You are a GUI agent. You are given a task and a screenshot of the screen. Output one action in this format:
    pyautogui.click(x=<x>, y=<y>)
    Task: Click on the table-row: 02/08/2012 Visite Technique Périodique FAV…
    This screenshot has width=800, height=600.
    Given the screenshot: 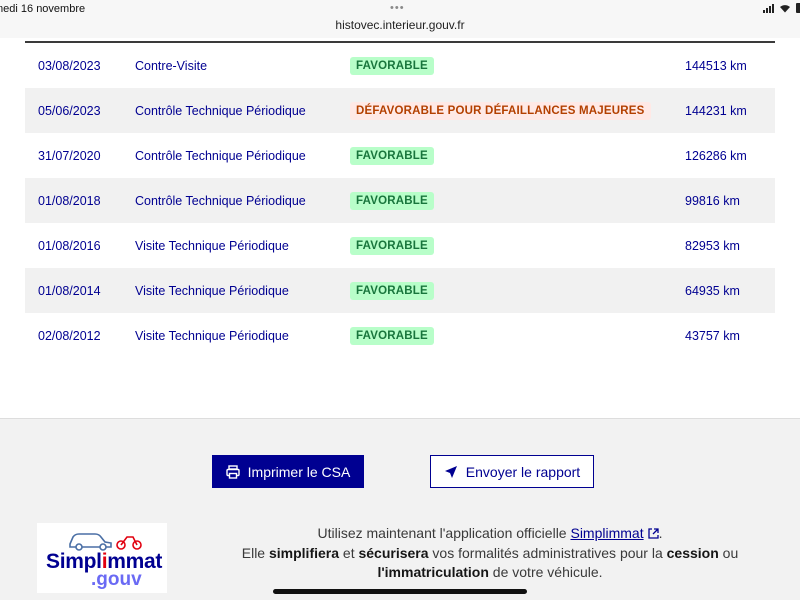 What is the action you would take?
    pyautogui.click(x=400, y=335)
    